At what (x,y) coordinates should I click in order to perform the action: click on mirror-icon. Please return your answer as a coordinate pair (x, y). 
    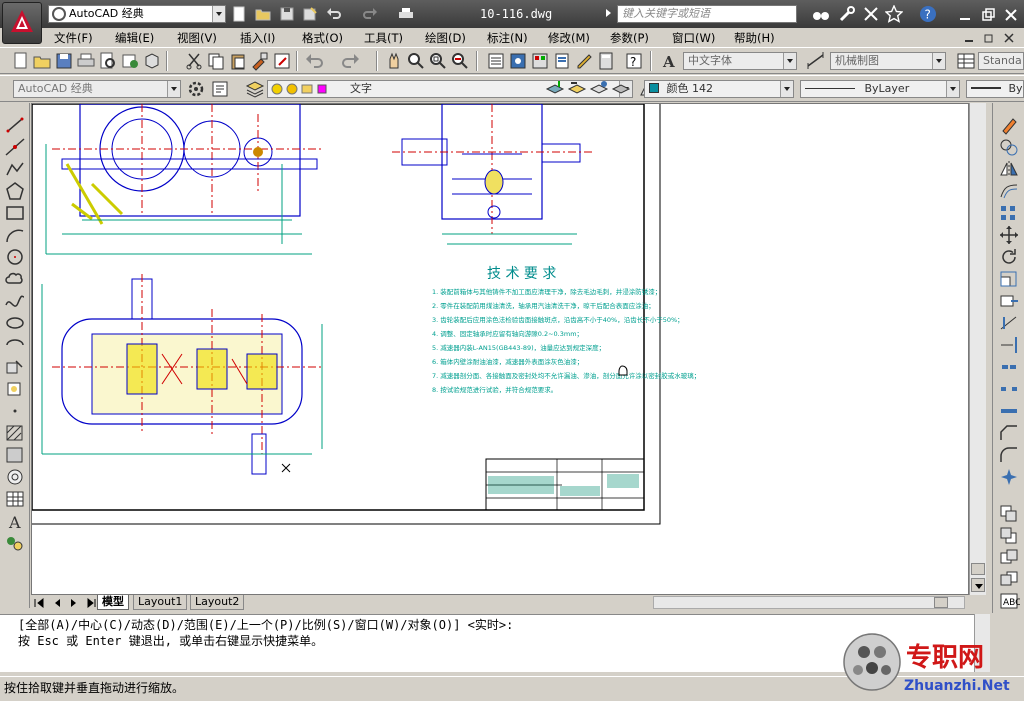
    Looking at the image, I should click on (1009, 169).